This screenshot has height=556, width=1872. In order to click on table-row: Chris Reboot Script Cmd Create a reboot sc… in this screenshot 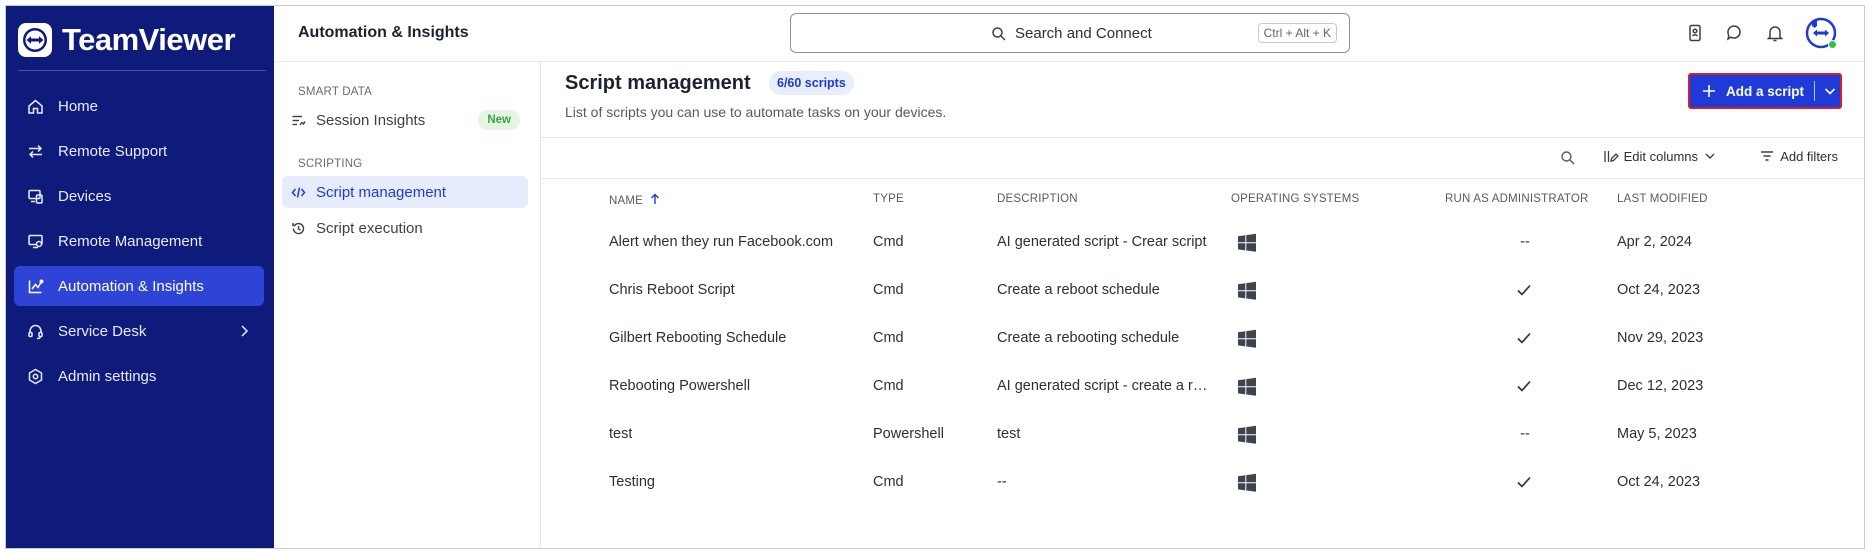, I will do `click(1202, 291)`.